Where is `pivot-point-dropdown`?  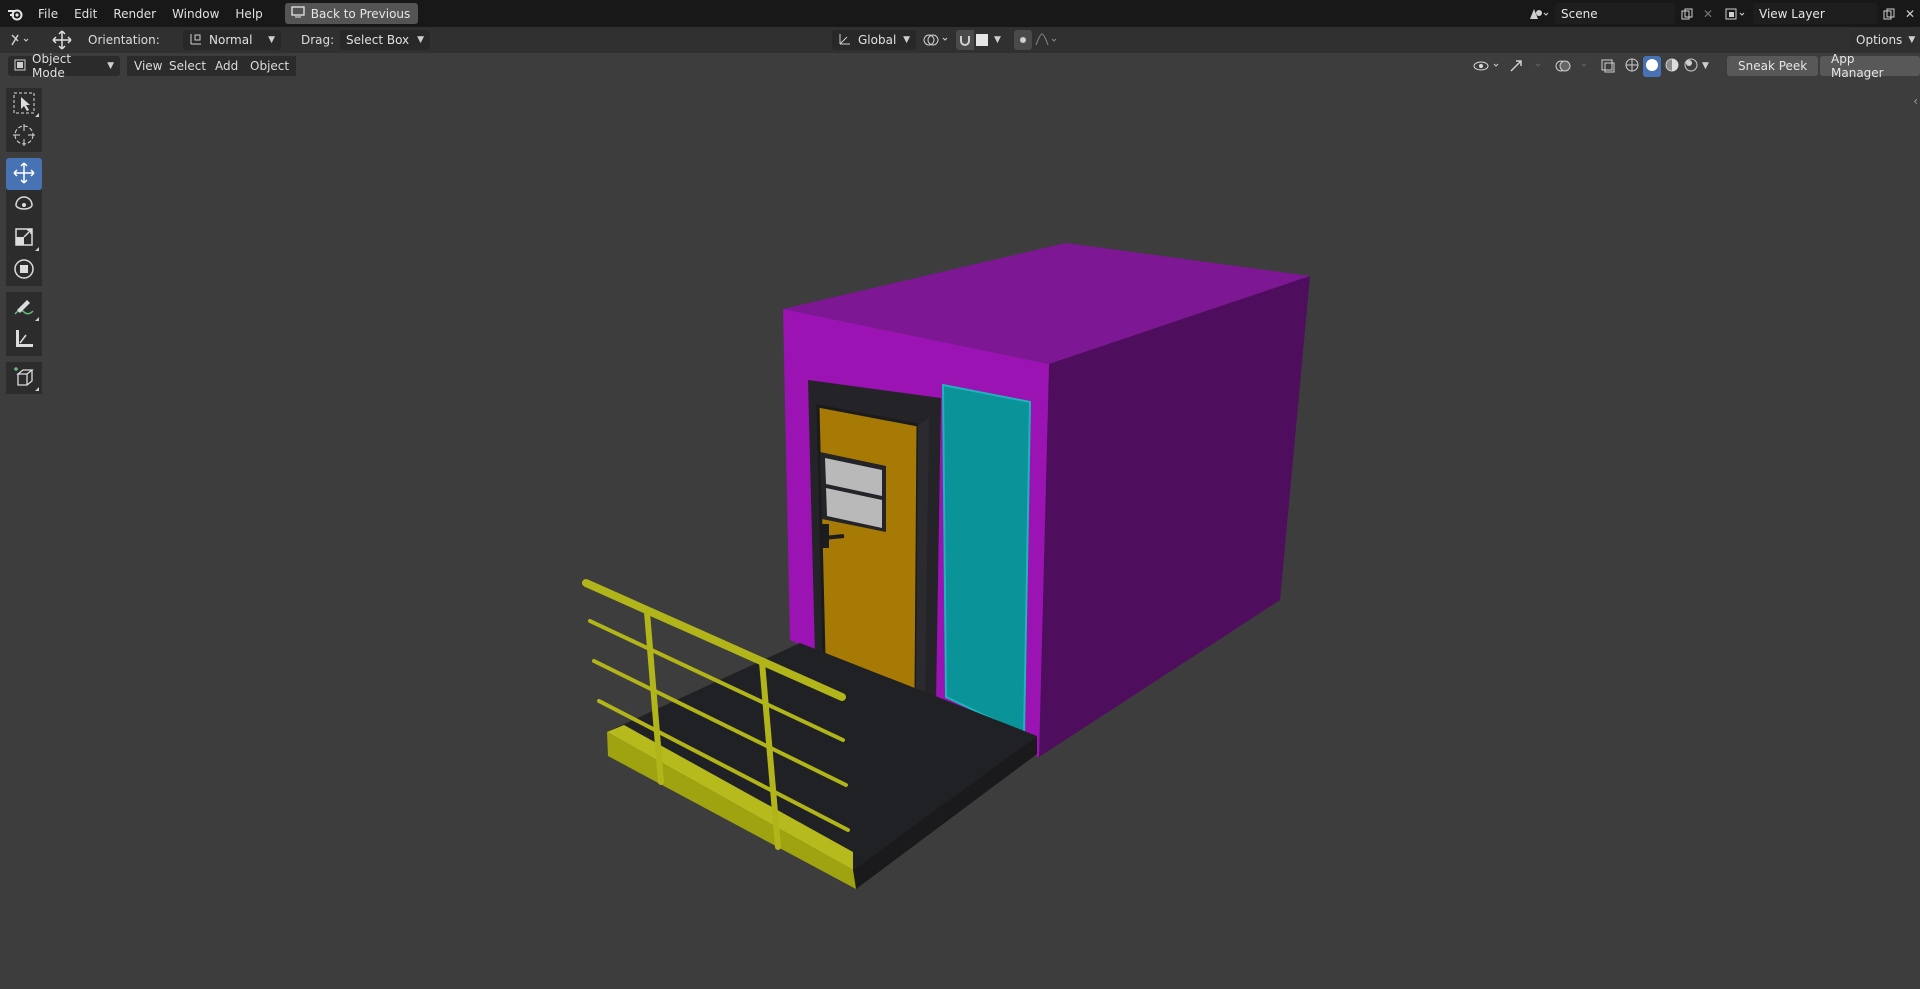
pivot-point-dropdown is located at coordinates (937, 40).